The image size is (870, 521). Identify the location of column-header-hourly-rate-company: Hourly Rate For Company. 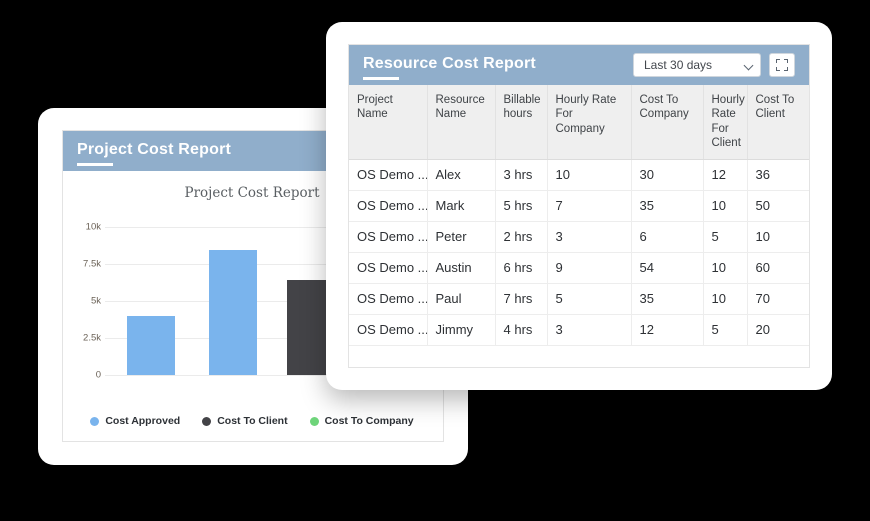
(589, 122).